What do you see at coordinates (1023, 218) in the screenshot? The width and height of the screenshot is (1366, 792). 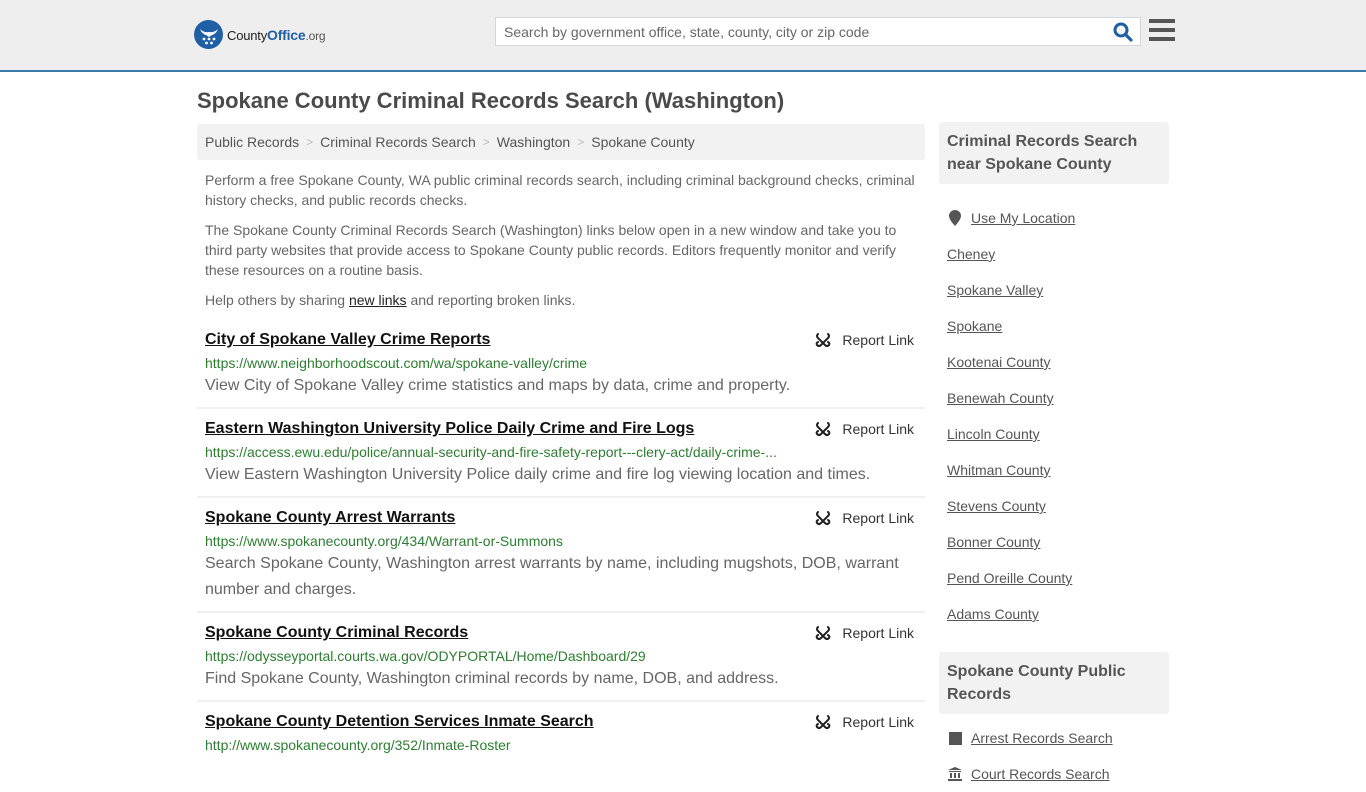 I see `use-my-location-link: Use My Location` at bounding box center [1023, 218].